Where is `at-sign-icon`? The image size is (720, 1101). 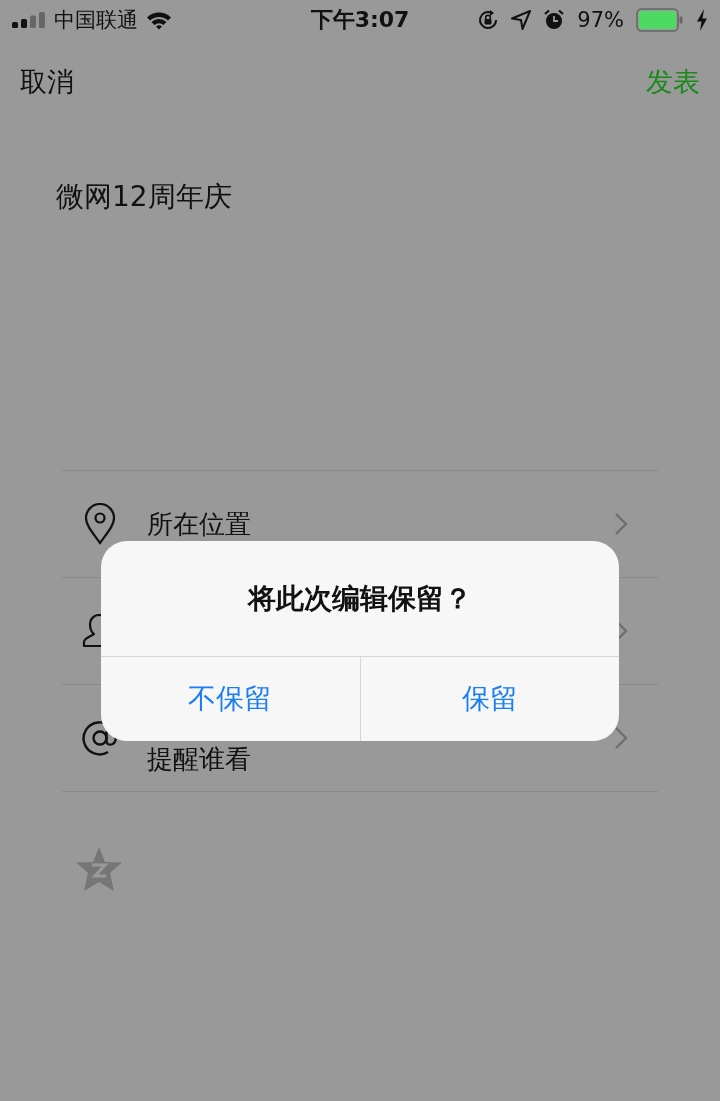 at-sign-icon is located at coordinates (99, 738).